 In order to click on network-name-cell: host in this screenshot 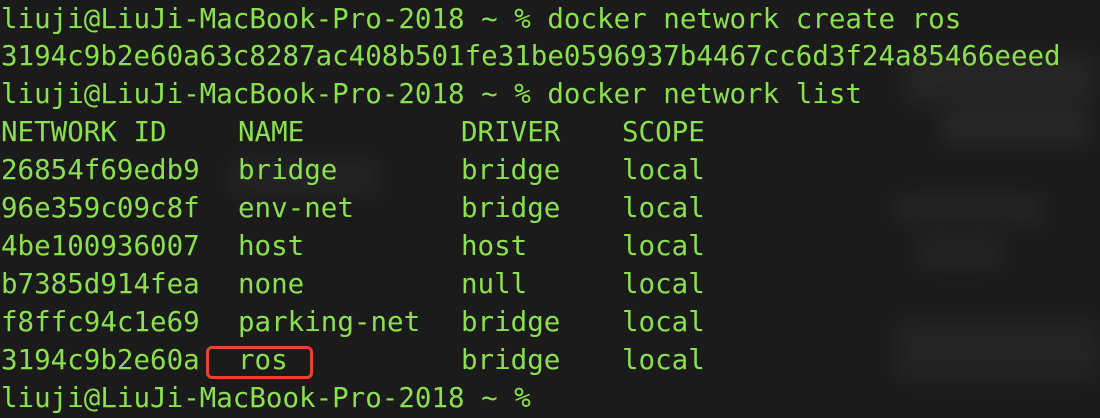, I will do `click(271, 246)`.